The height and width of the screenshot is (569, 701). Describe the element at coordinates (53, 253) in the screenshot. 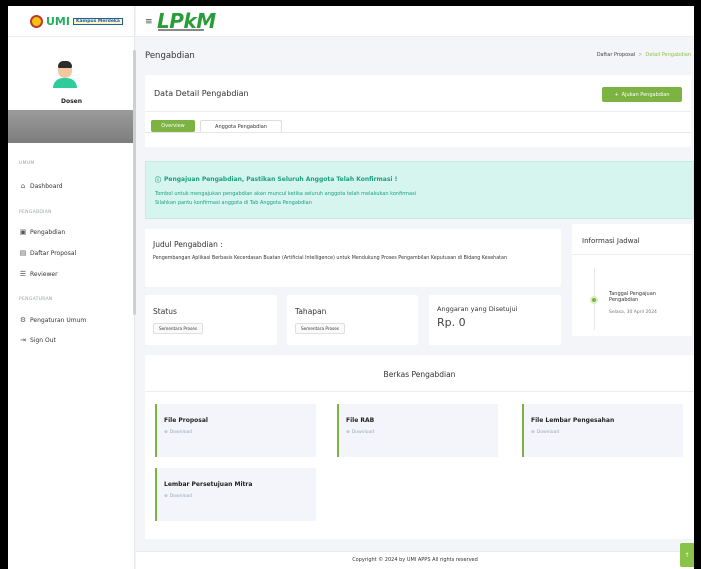

I see `sidebar-item-label: Daftar Proposal` at that location.